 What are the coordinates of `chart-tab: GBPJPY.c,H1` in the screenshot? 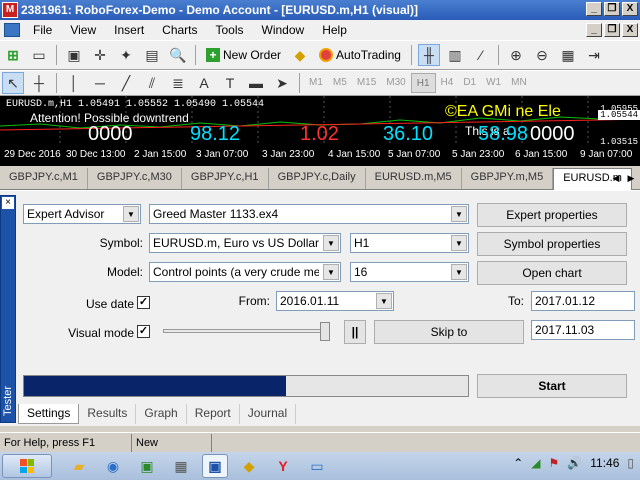 It's located at (225, 178).